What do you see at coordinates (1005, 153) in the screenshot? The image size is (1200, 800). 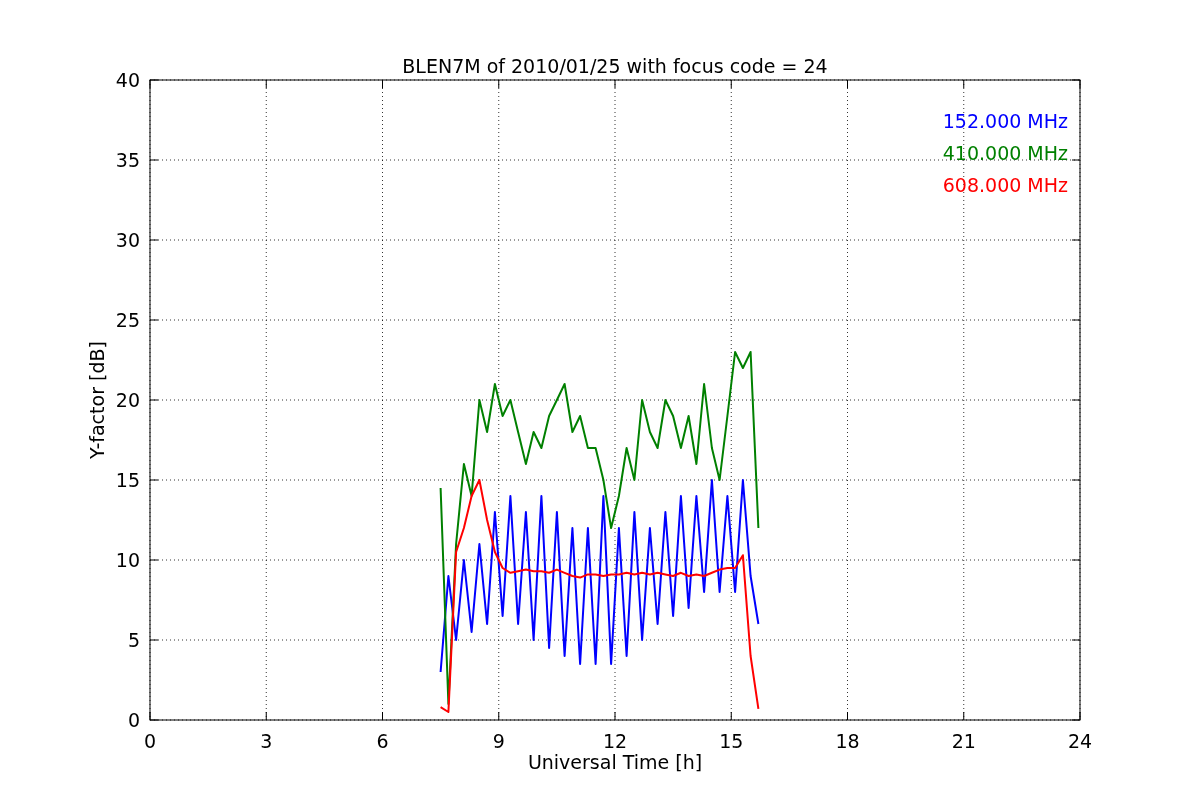 I see `legend-label: 410.000 MHz` at bounding box center [1005, 153].